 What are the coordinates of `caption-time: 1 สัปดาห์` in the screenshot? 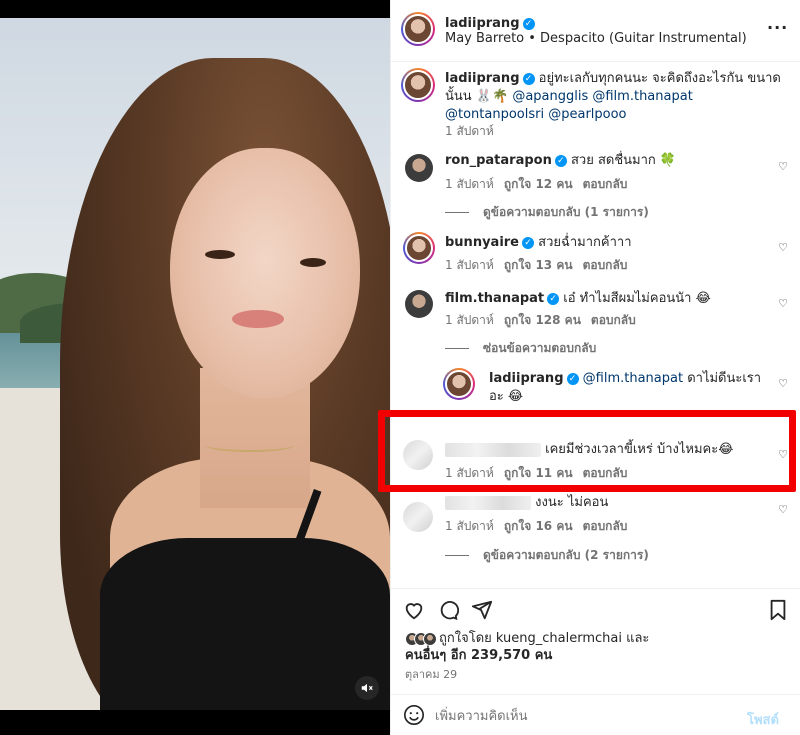 It's located at (469, 131).